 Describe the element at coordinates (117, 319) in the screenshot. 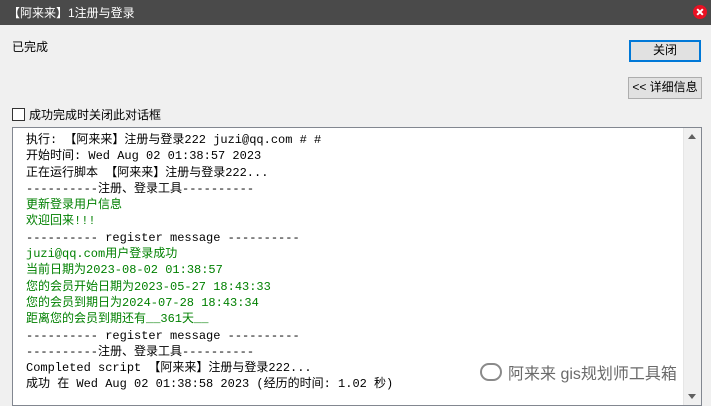

I see `log-line: 距离您的会员到期还有__361天__` at that location.